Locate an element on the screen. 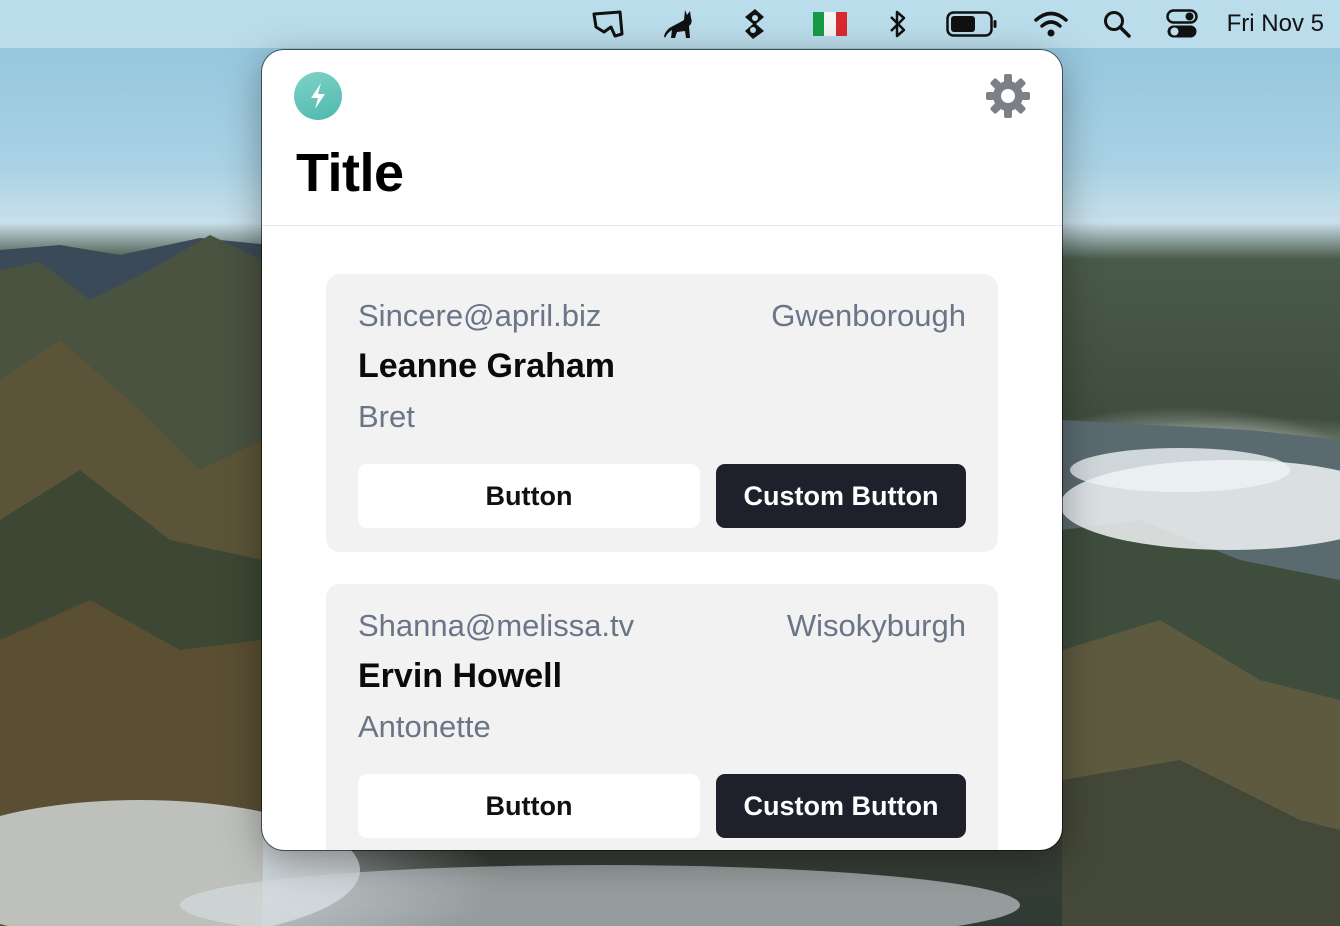 The width and height of the screenshot is (1340, 926). user-email: Sincere@april.biz is located at coordinates (480, 315).